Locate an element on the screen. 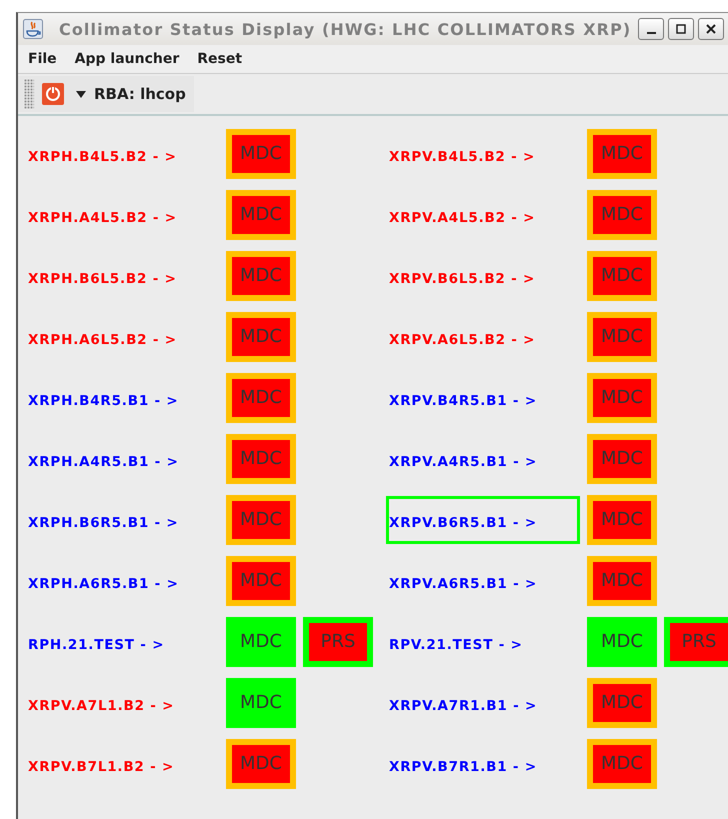  close-icon is located at coordinates (711, 29).